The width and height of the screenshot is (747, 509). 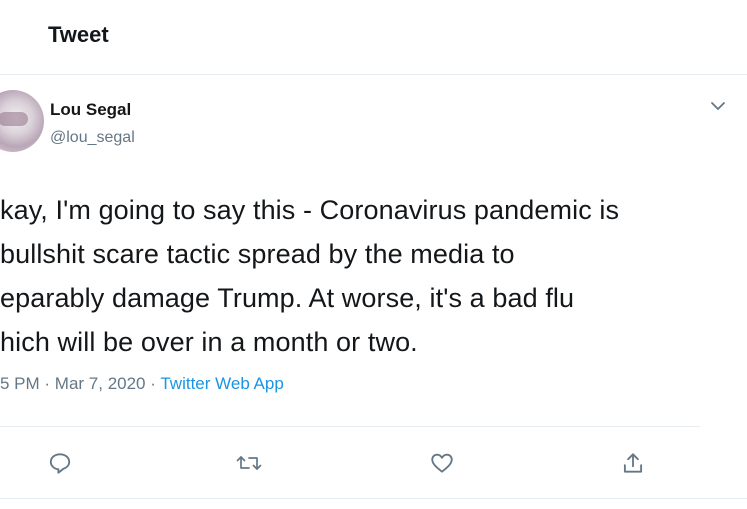 I want to click on reply-icon, so click(x=60, y=463).